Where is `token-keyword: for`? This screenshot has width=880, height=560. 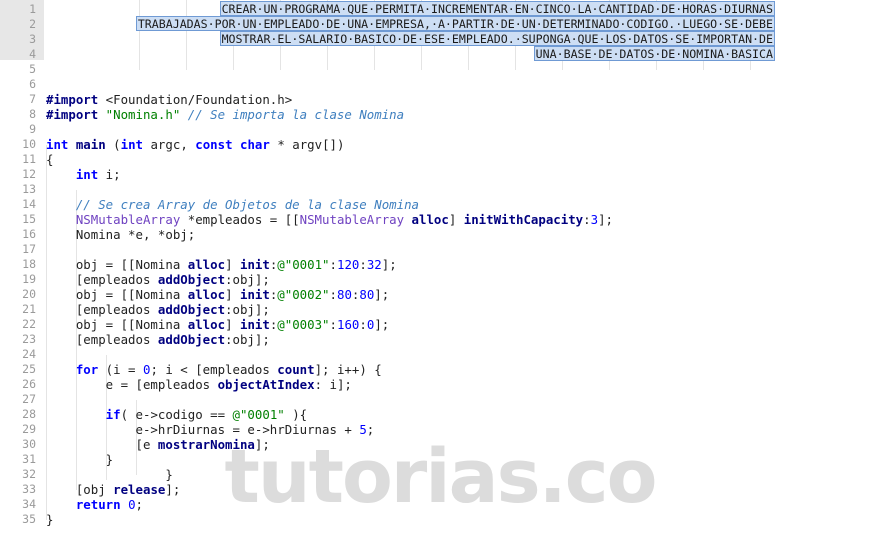 token-keyword: for is located at coordinates (72, 369).